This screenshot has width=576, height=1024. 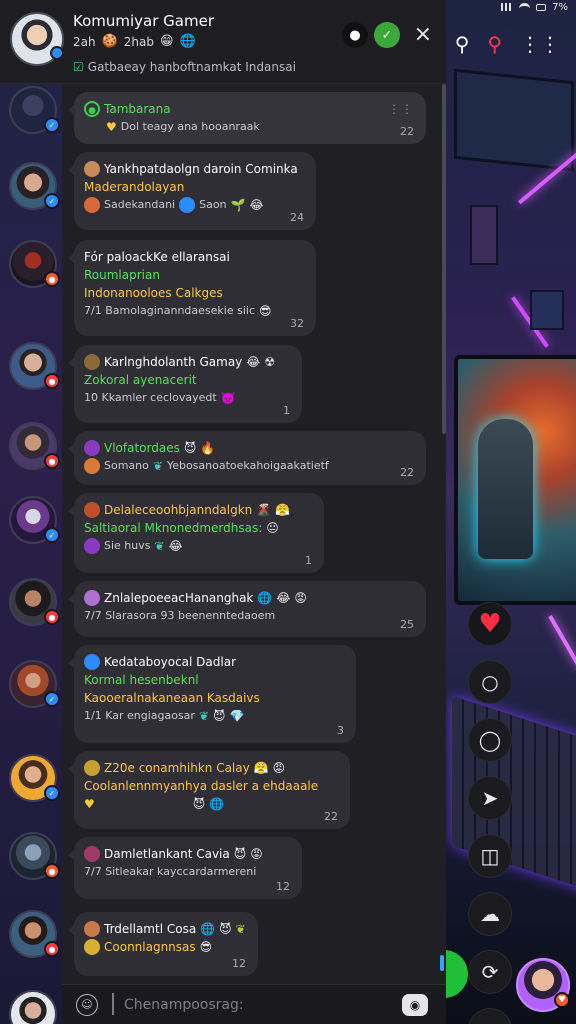 I want to click on globe-icon, so click(x=187, y=205).